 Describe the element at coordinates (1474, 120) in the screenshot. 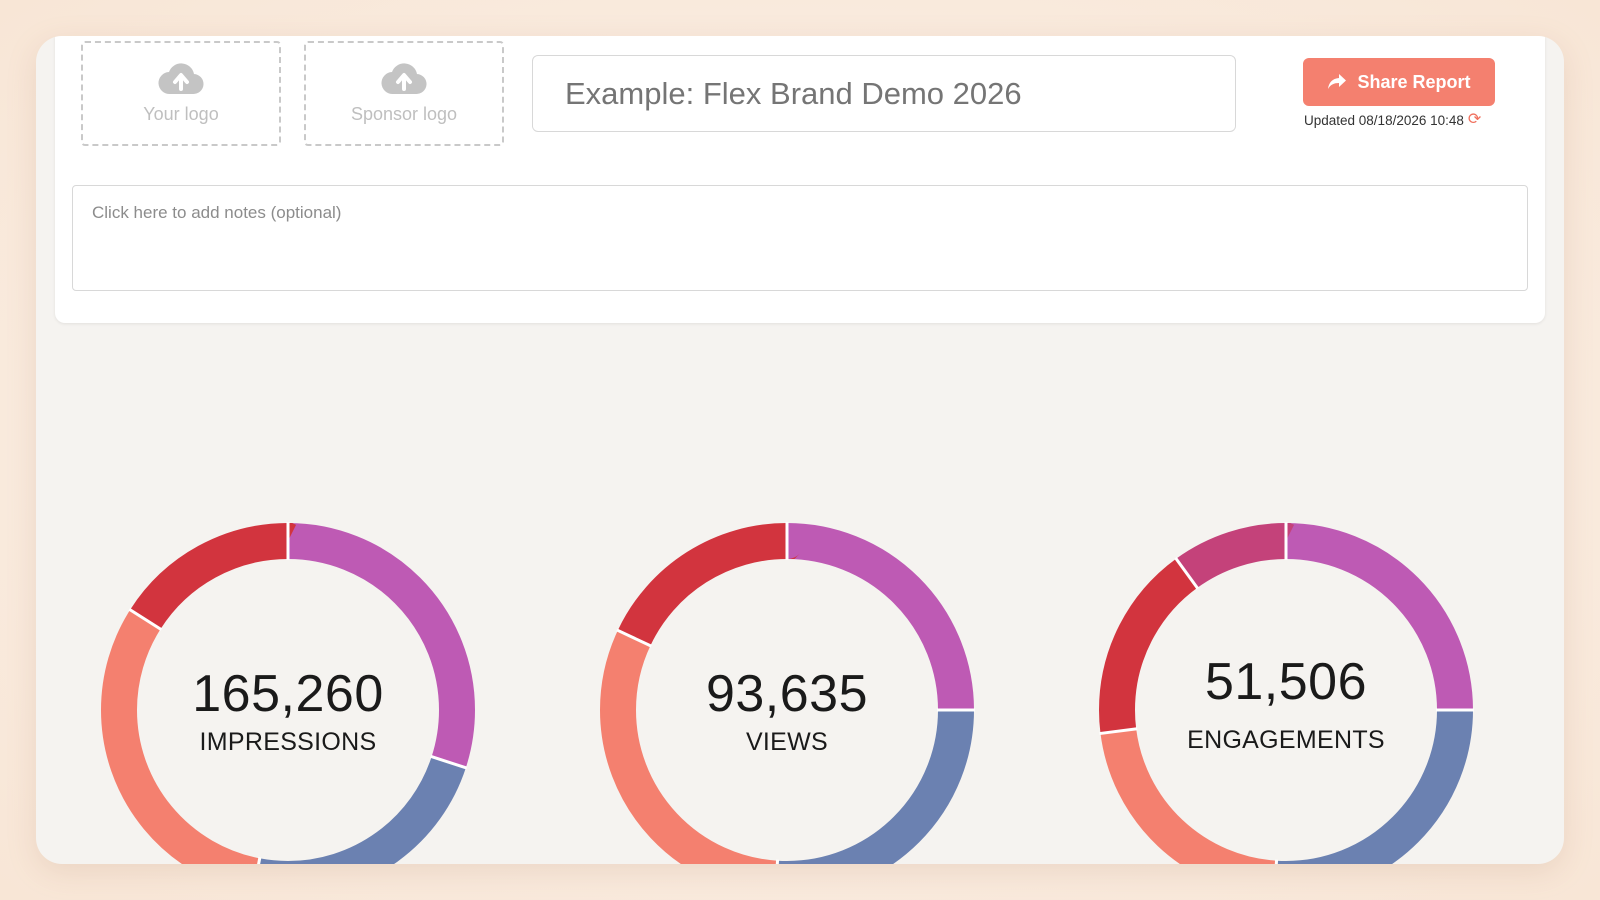

I see `refresh-icon: ⟳` at that location.